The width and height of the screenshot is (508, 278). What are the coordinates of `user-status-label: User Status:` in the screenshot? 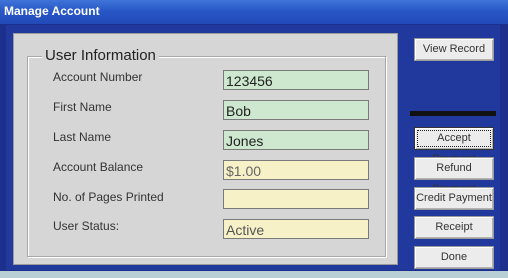 It's located at (86, 226).